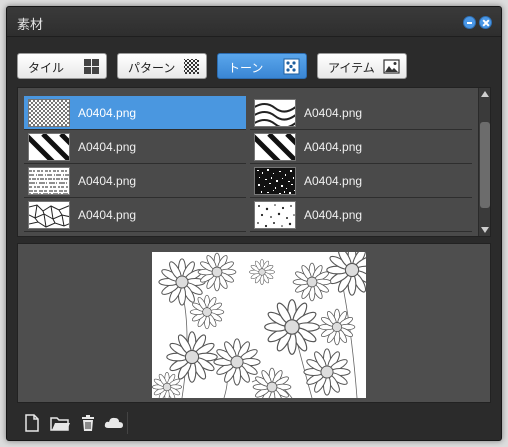 This screenshot has width=508, height=447. Describe the element at coordinates (259, 325) in the screenshot. I see `preview-image` at that location.